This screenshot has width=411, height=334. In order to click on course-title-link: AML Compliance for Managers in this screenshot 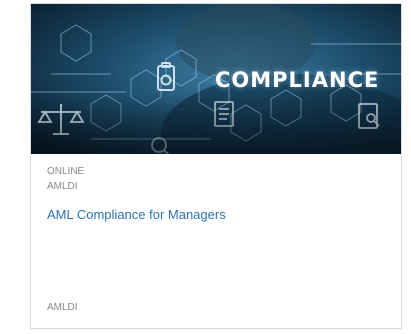, I will do `click(136, 214)`.